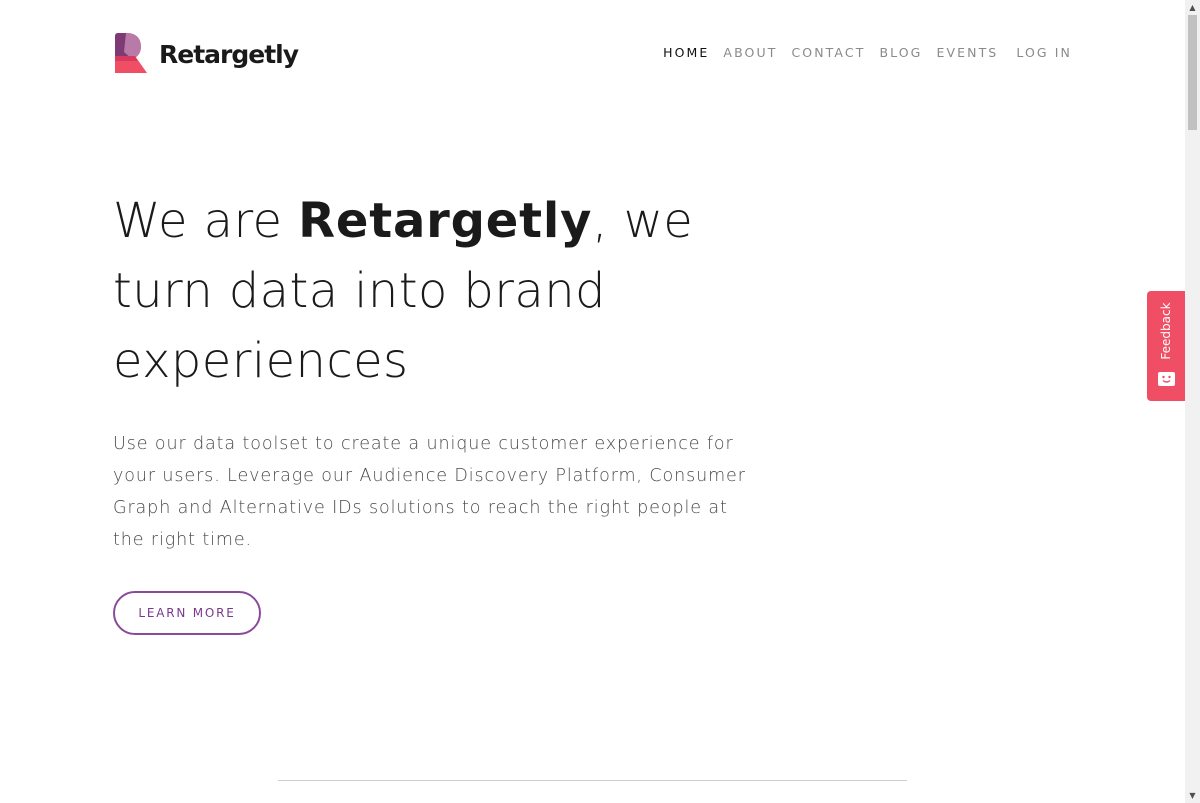  Describe the element at coordinates (1192, 7) in the screenshot. I see `scroll-up-arrow-icon: ▲` at that location.